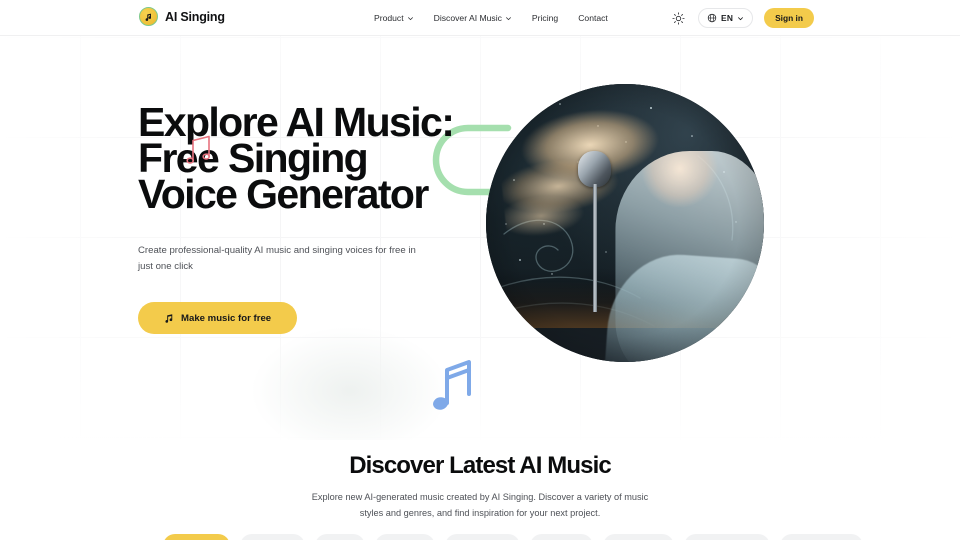  I want to click on sign-in-button: Sign in, so click(789, 18).